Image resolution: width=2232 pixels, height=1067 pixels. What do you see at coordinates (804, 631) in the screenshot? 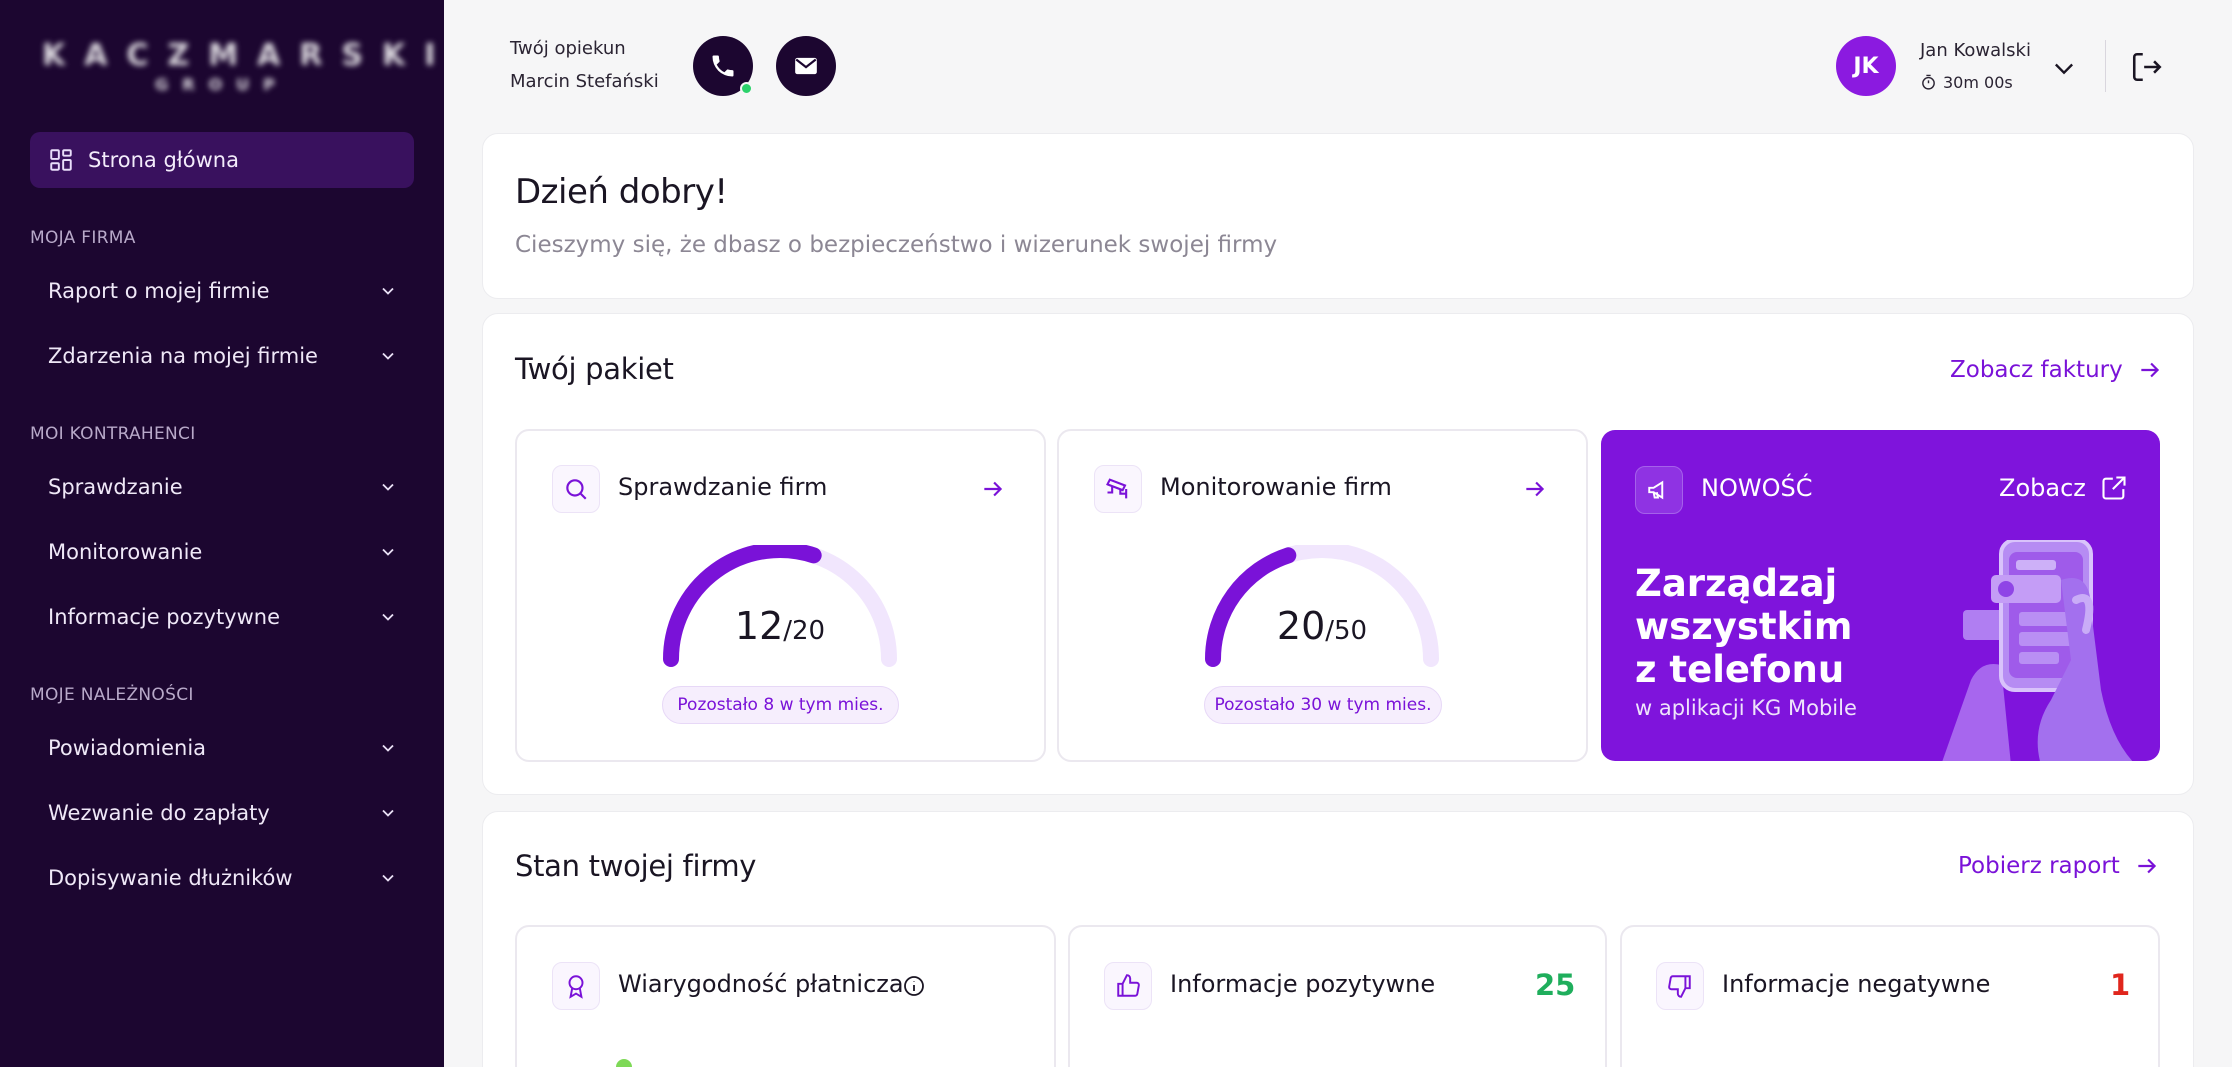
I see `usage-total: /20` at bounding box center [804, 631].